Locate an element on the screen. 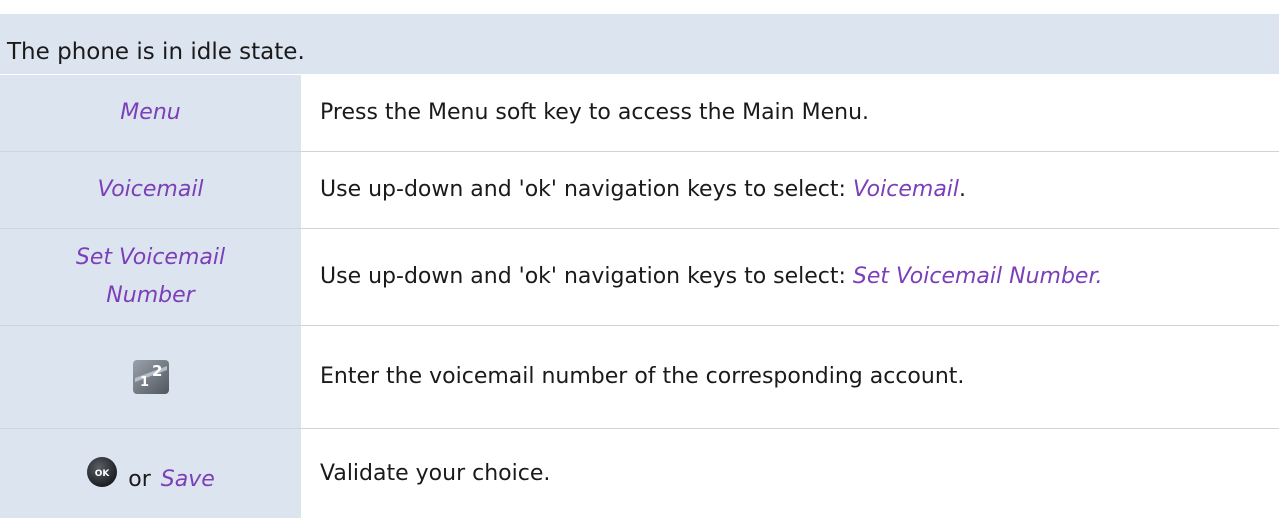  step-description-keyword: Voicemail is located at coordinates (906, 189).